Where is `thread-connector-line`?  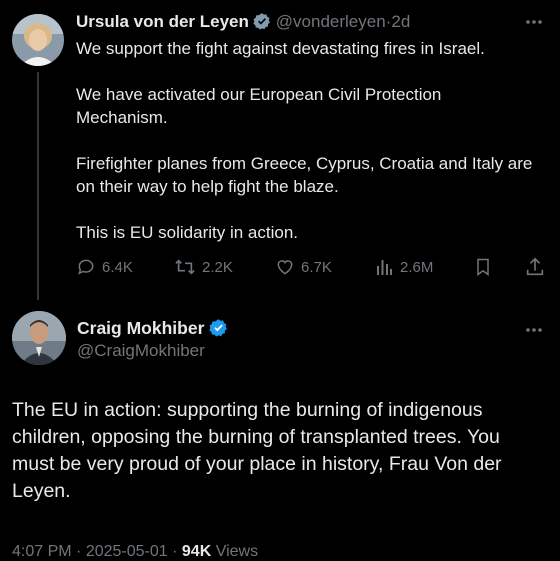
thread-connector-line is located at coordinates (38, 186).